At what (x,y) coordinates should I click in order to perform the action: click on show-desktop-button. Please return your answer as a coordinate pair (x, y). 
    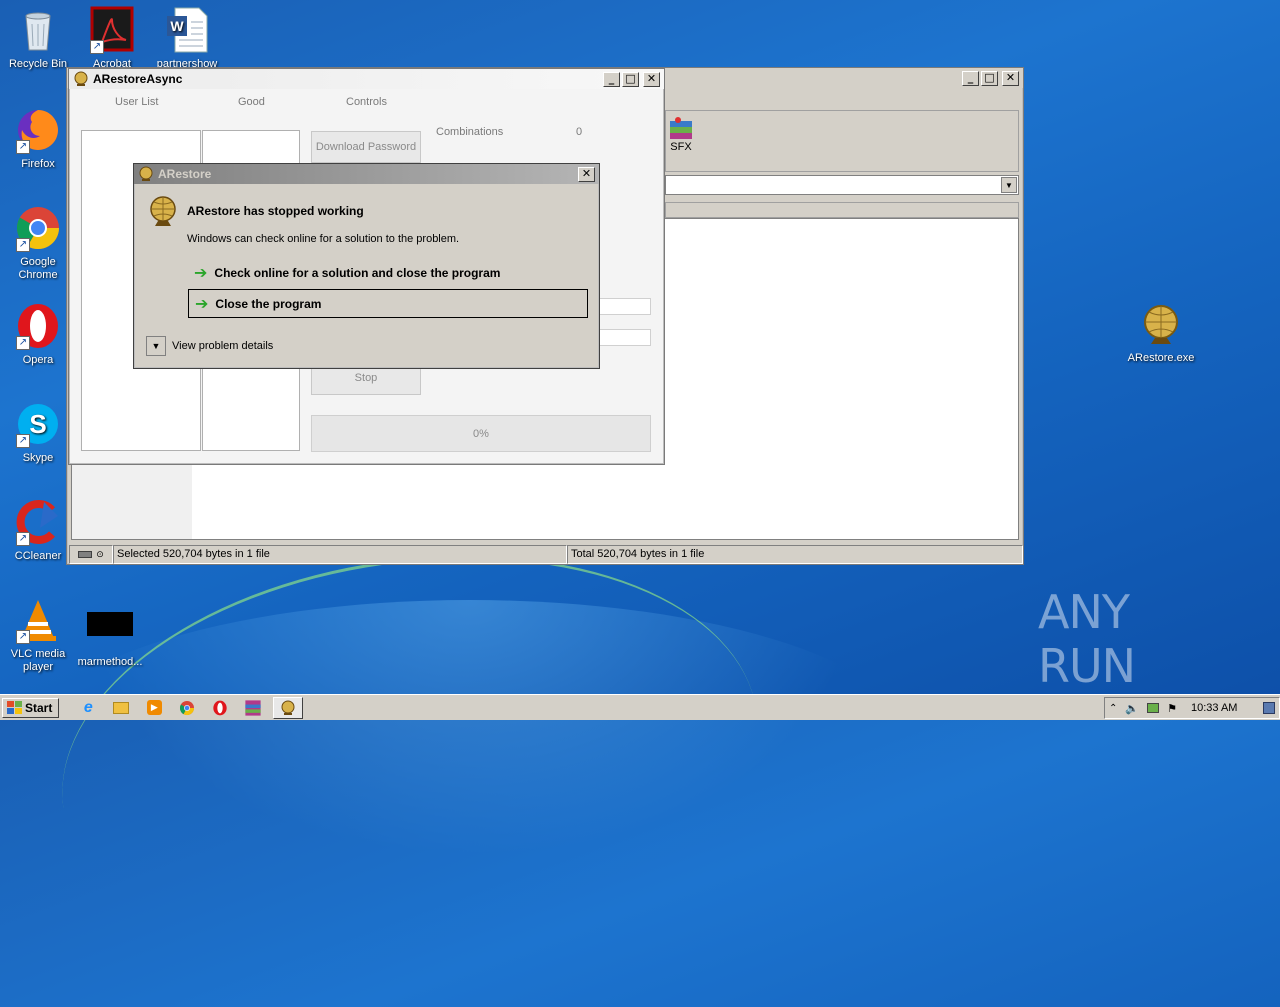
    Looking at the image, I should click on (1269, 708).